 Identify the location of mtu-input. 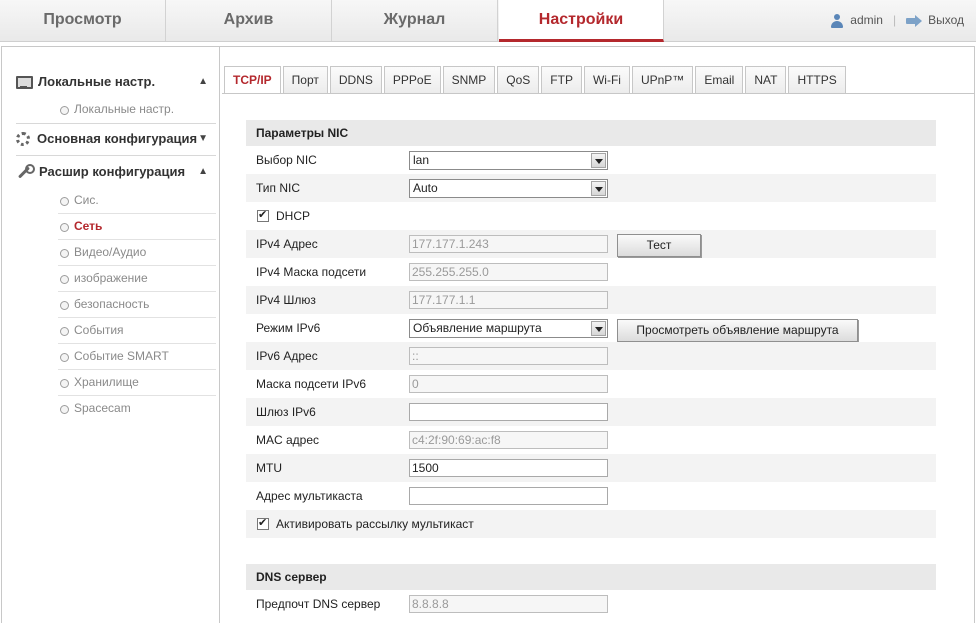
(508, 468).